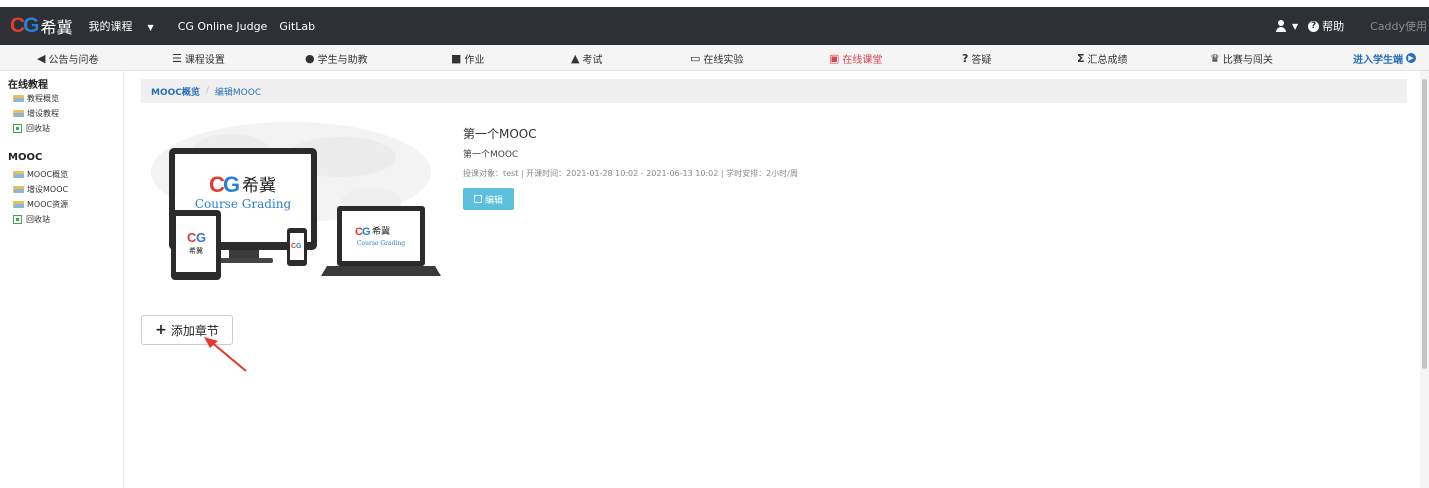  What do you see at coordinates (1081, 58) in the screenshot?
I see `sigma-icon: Σ` at bounding box center [1081, 58].